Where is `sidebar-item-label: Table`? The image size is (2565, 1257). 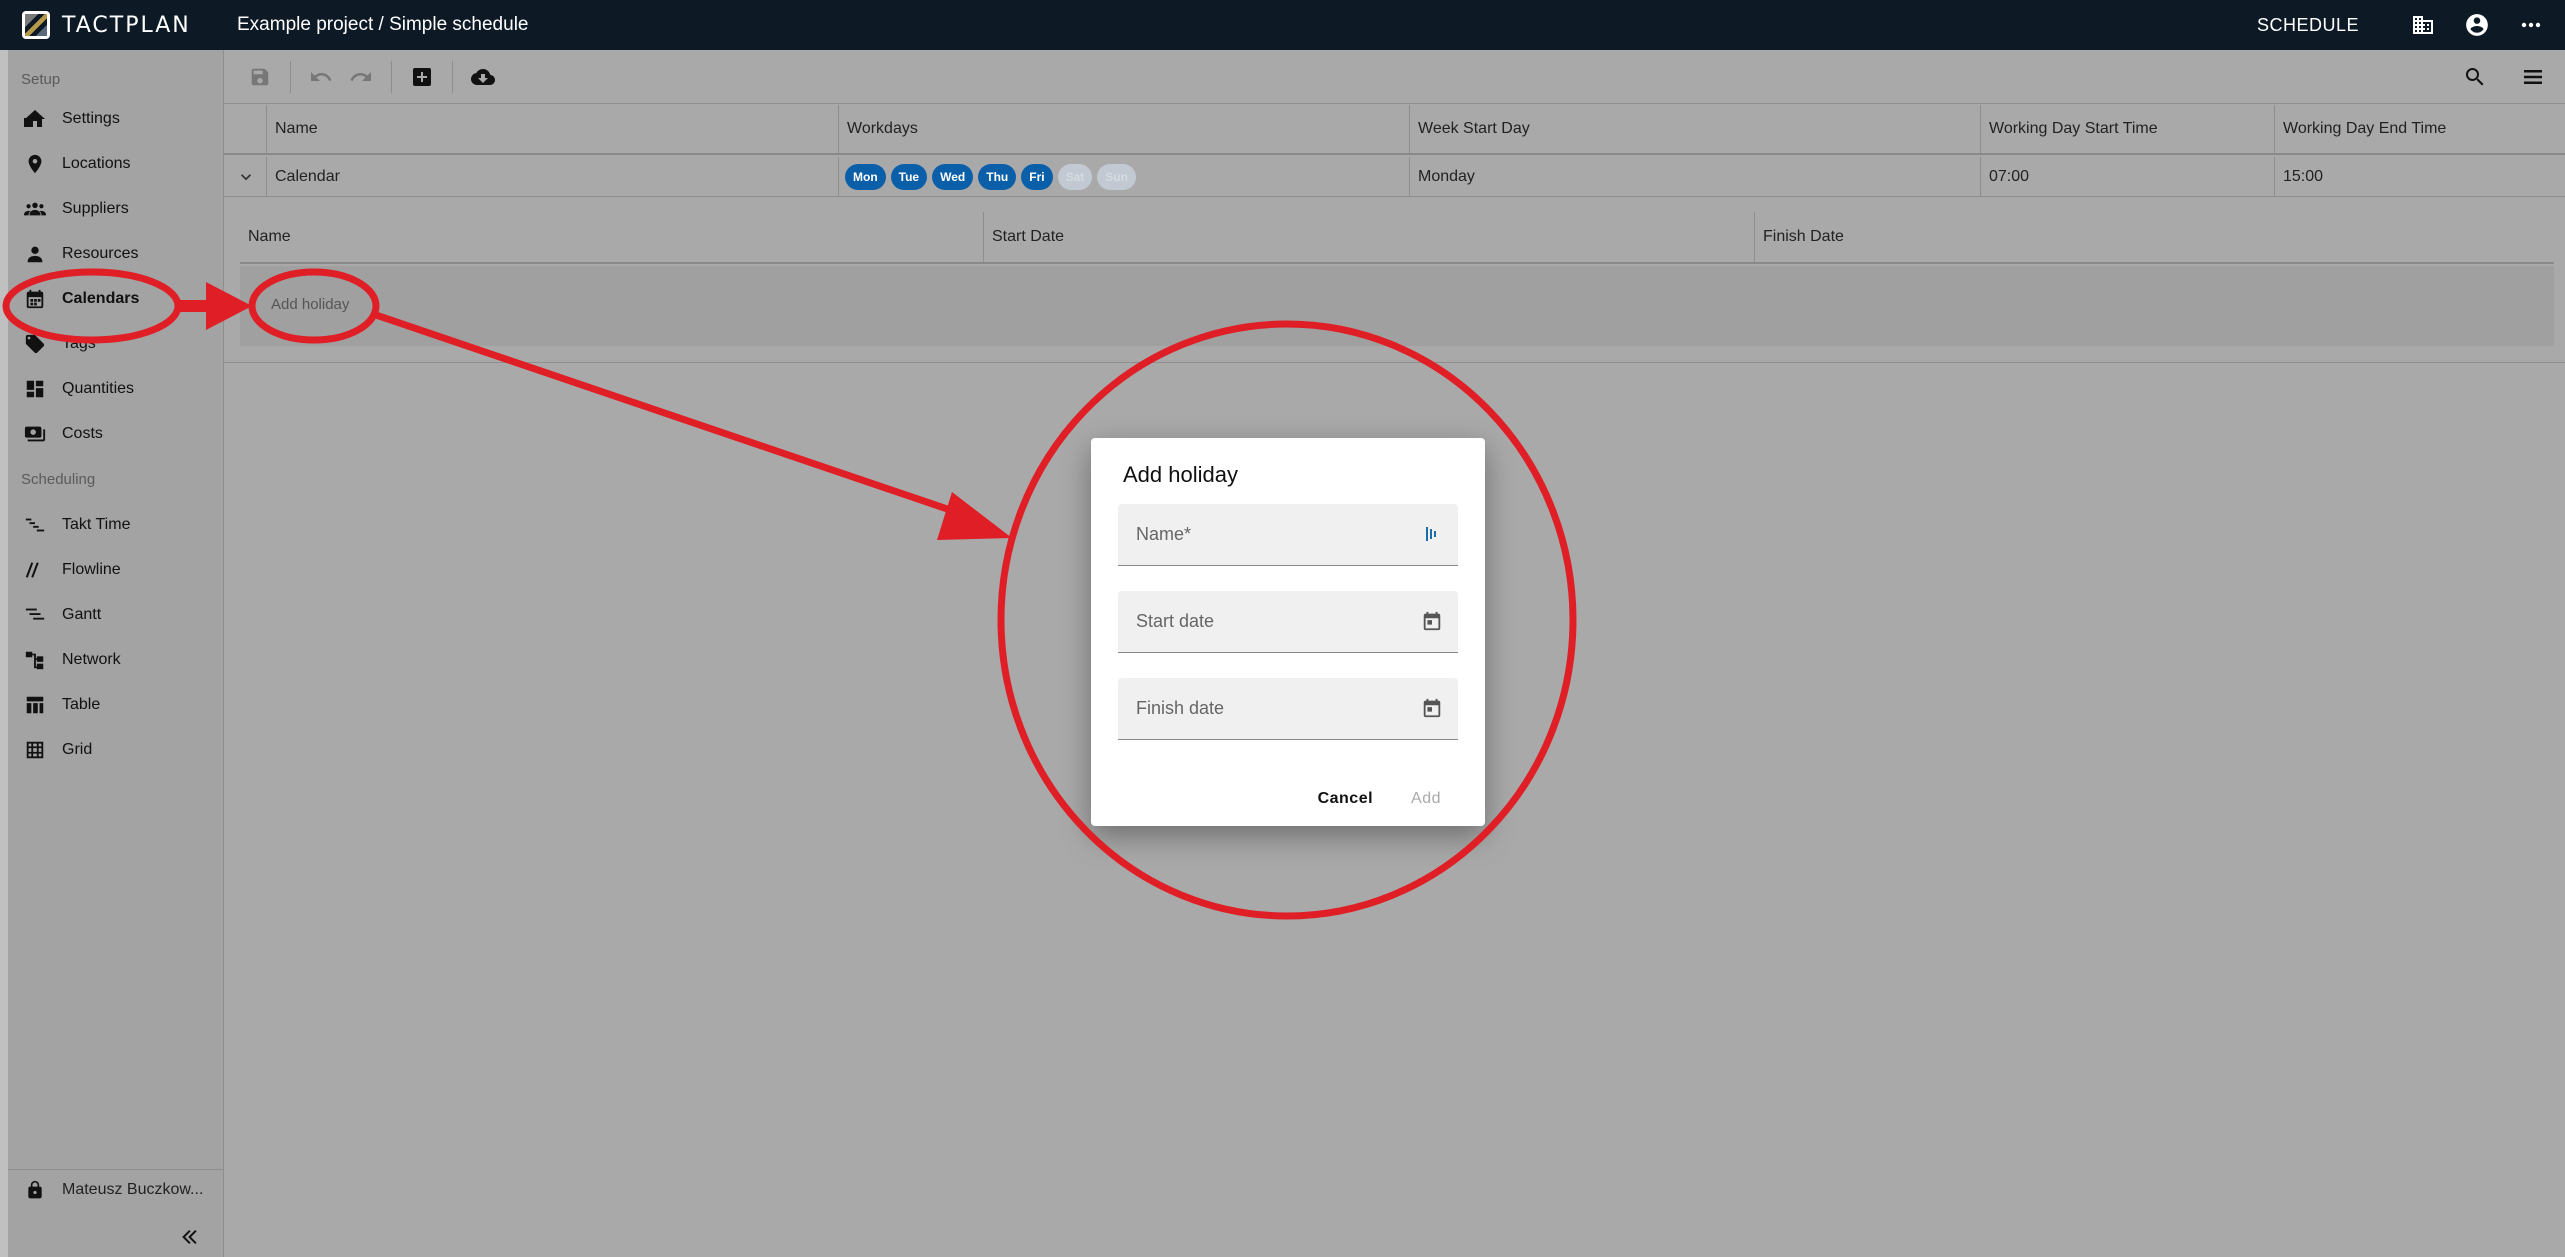 sidebar-item-label: Table is located at coordinates (81, 704).